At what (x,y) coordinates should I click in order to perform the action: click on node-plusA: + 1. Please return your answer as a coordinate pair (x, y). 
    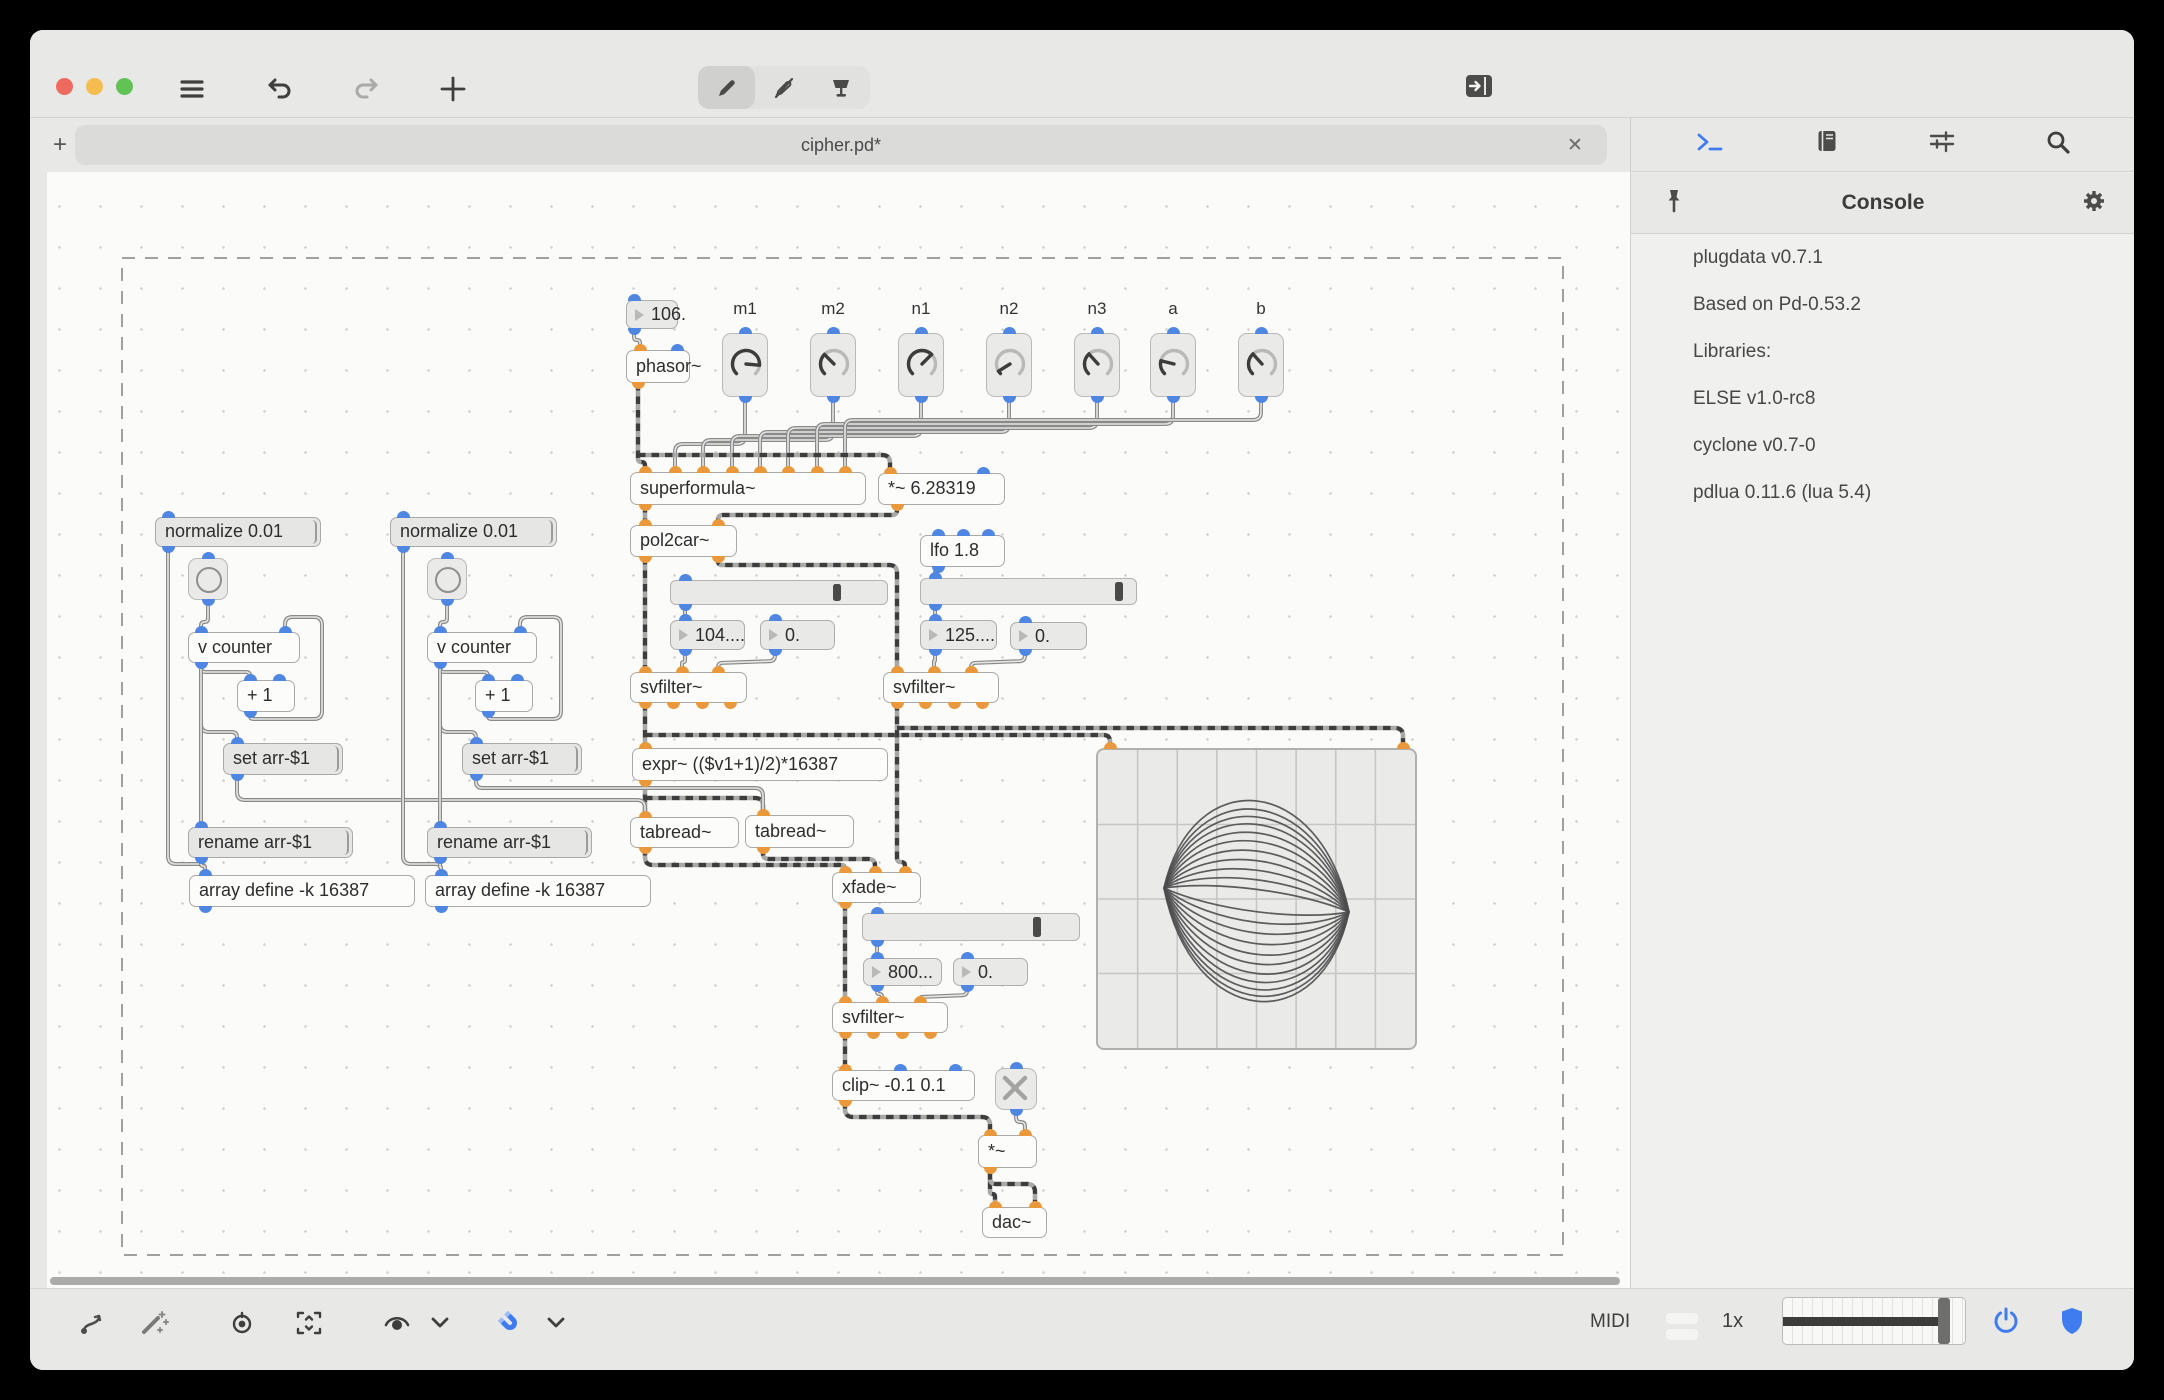
    Looking at the image, I should click on (266, 696).